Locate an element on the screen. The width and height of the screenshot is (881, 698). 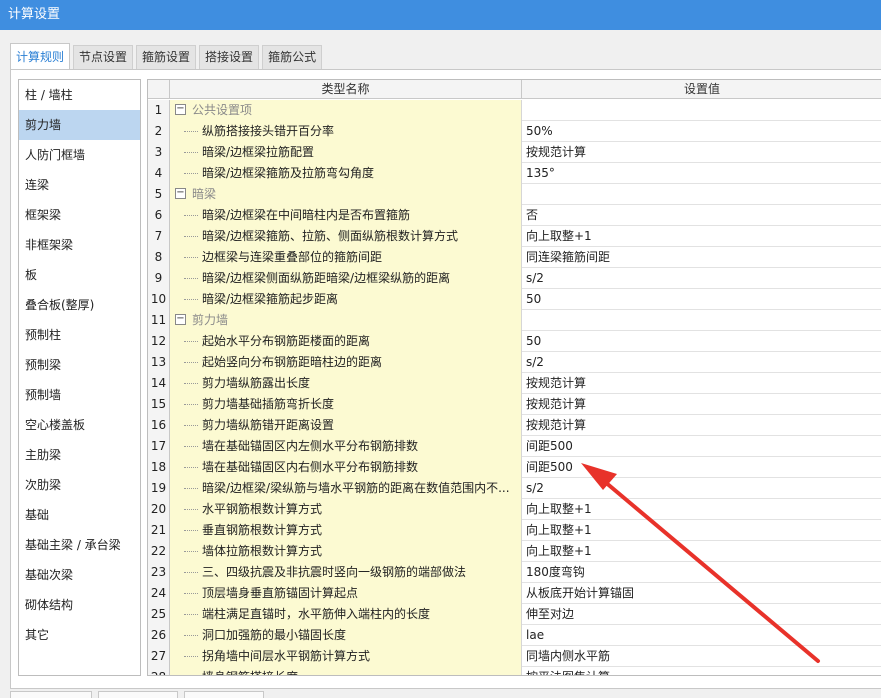
table-row: 9 暗梁/边框梁侧面纵筋距暗梁/边框梁纵筋的距离 s/2 is located at coordinates (514, 278).